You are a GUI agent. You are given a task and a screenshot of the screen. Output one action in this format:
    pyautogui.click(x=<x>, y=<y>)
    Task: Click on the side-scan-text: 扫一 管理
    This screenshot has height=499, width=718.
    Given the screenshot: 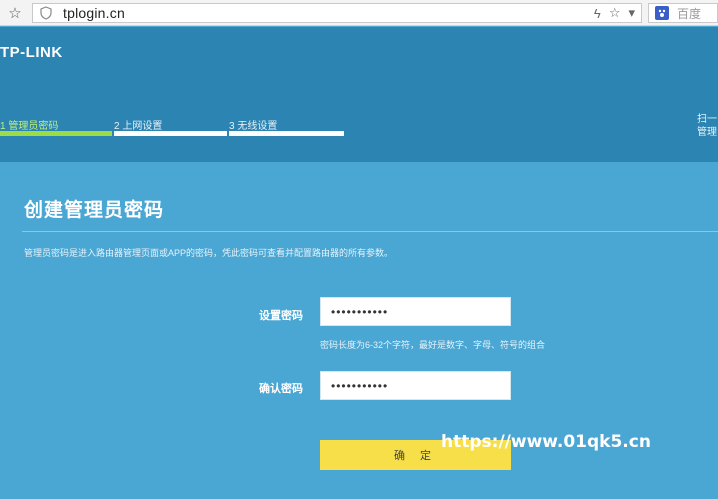 What is the action you would take?
    pyautogui.click(x=707, y=126)
    